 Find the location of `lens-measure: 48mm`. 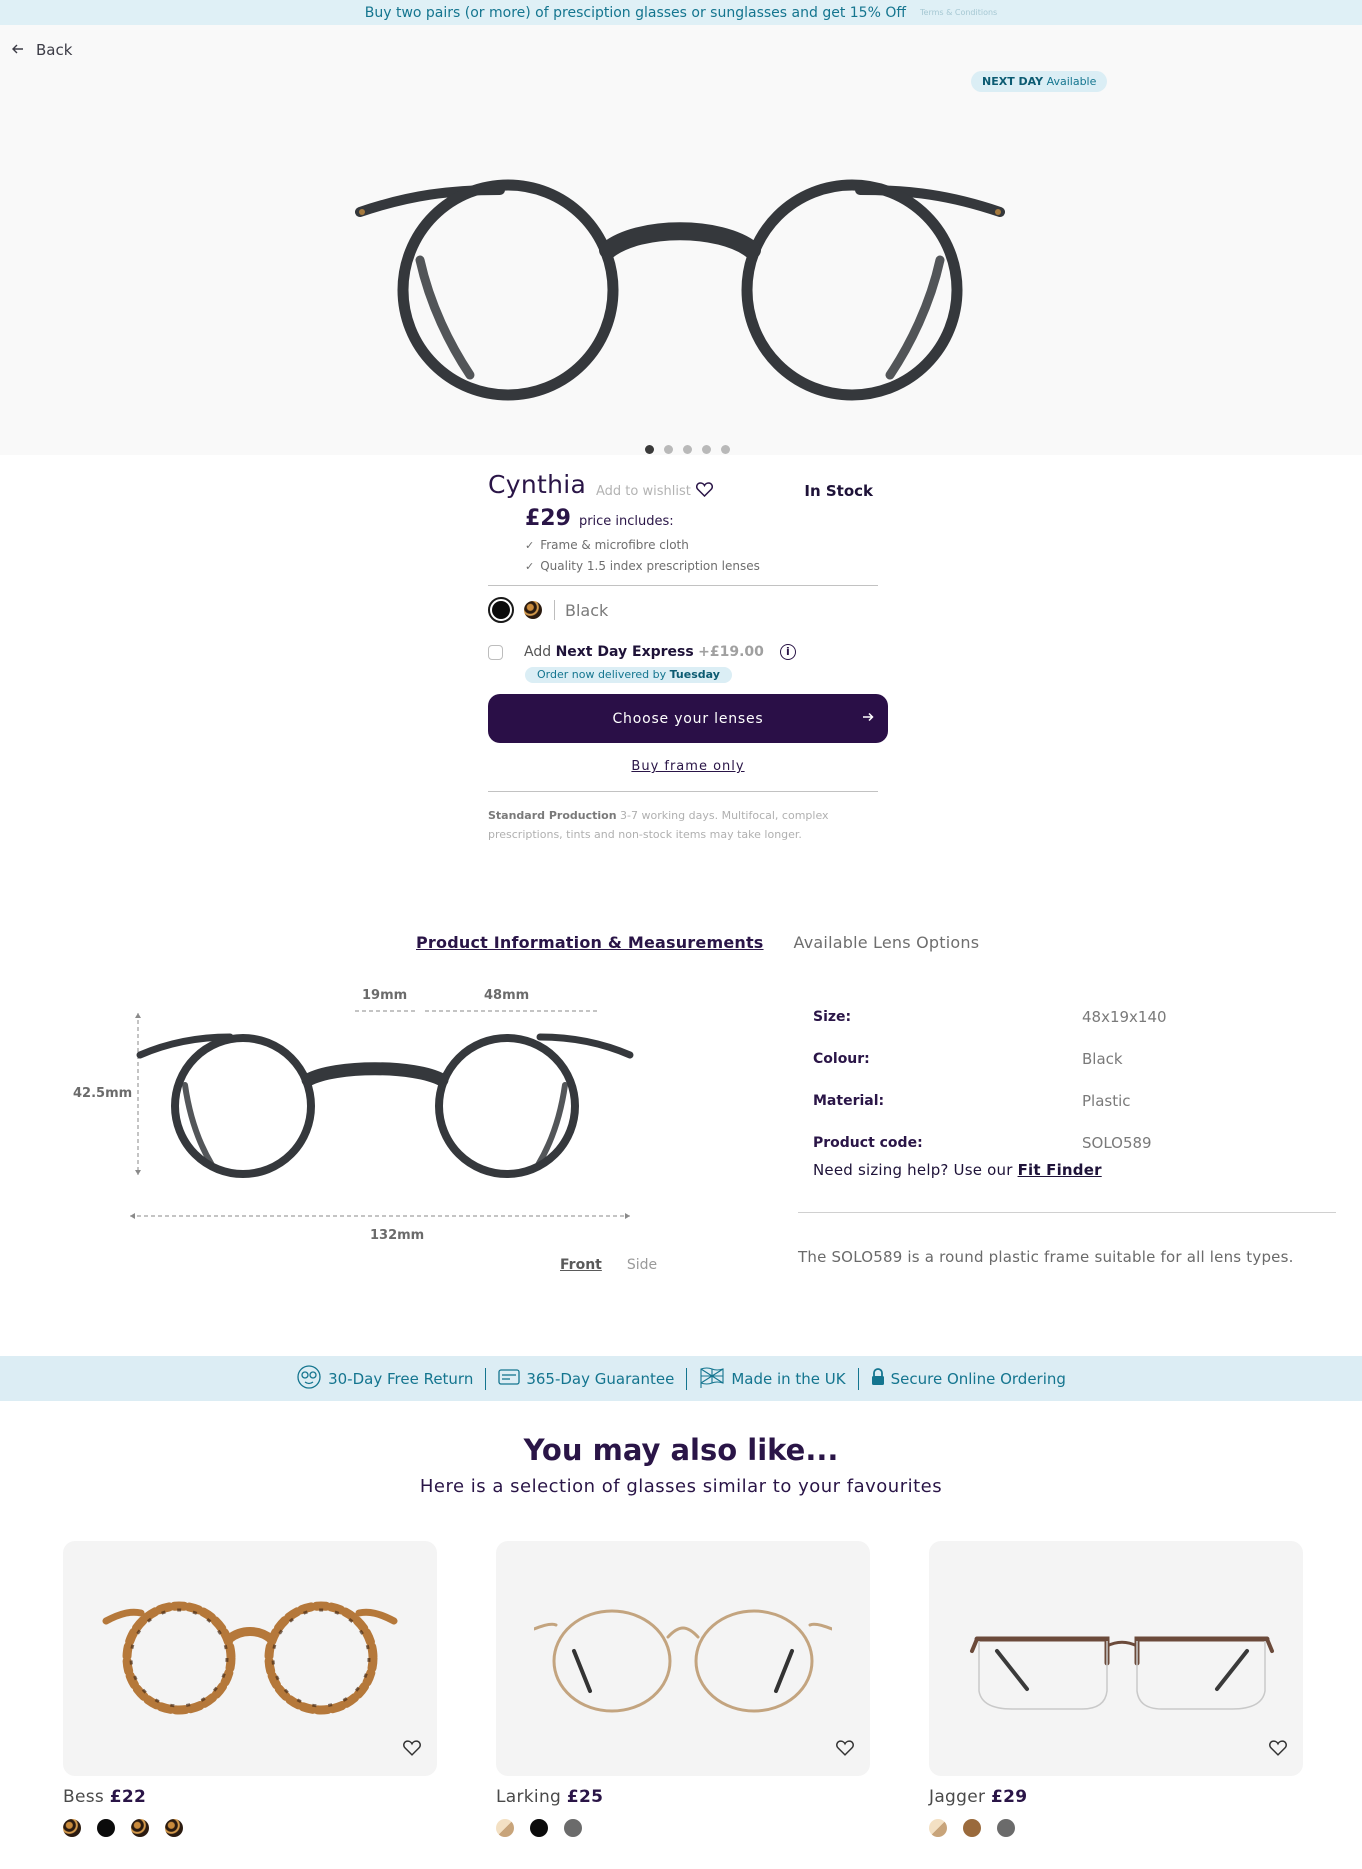

lens-measure: 48mm is located at coordinates (507, 995).